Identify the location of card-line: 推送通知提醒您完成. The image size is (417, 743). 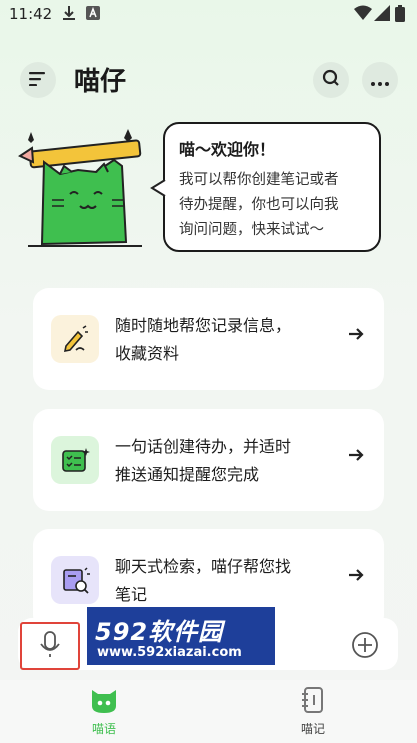
(187, 474).